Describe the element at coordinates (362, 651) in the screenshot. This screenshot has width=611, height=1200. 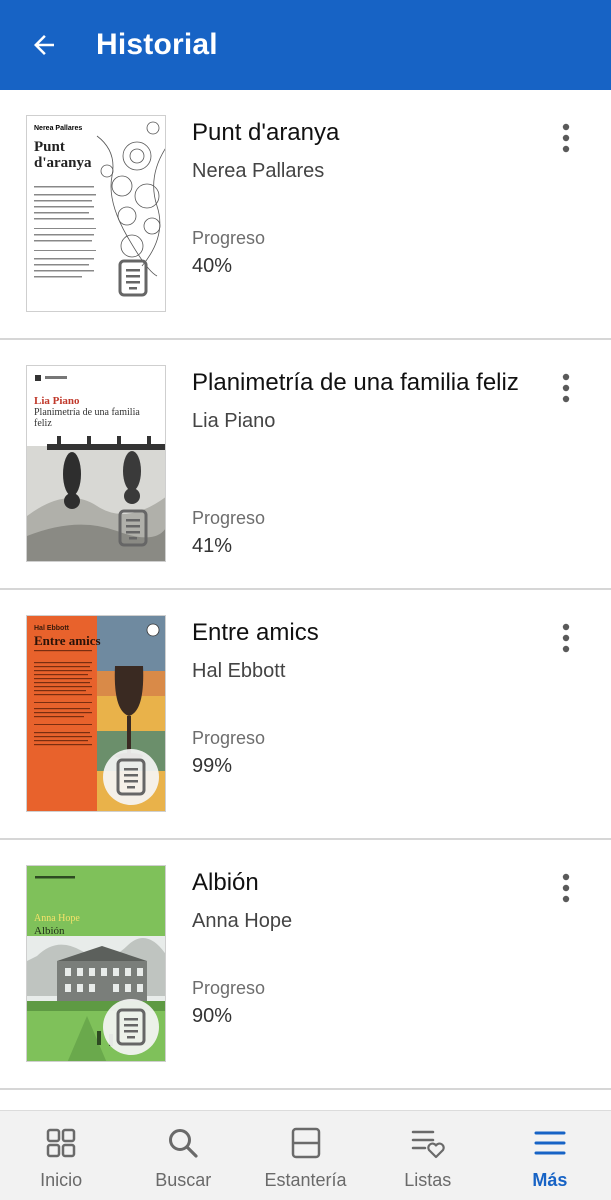
I see `book-info: Entre amics Hal Ebbott` at that location.